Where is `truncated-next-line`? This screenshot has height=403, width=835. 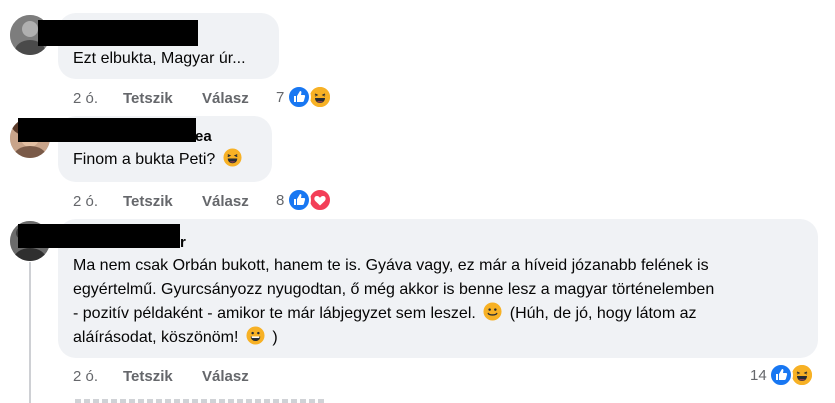
truncated-next-line is located at coordinates (200, 401).